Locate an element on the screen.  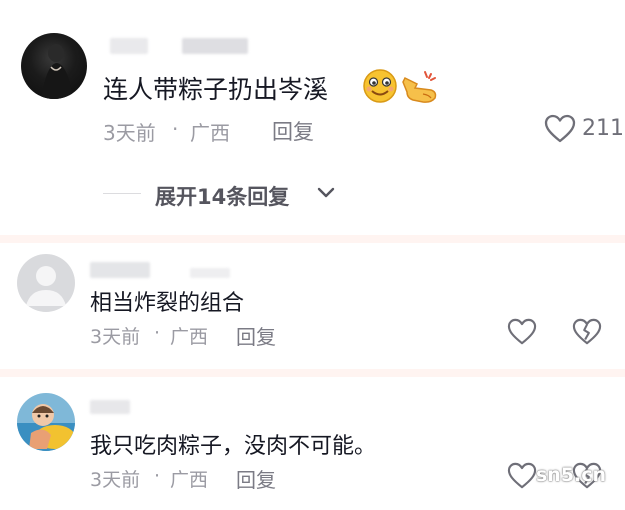
hand-emoji is located at coordinates (421, 88).